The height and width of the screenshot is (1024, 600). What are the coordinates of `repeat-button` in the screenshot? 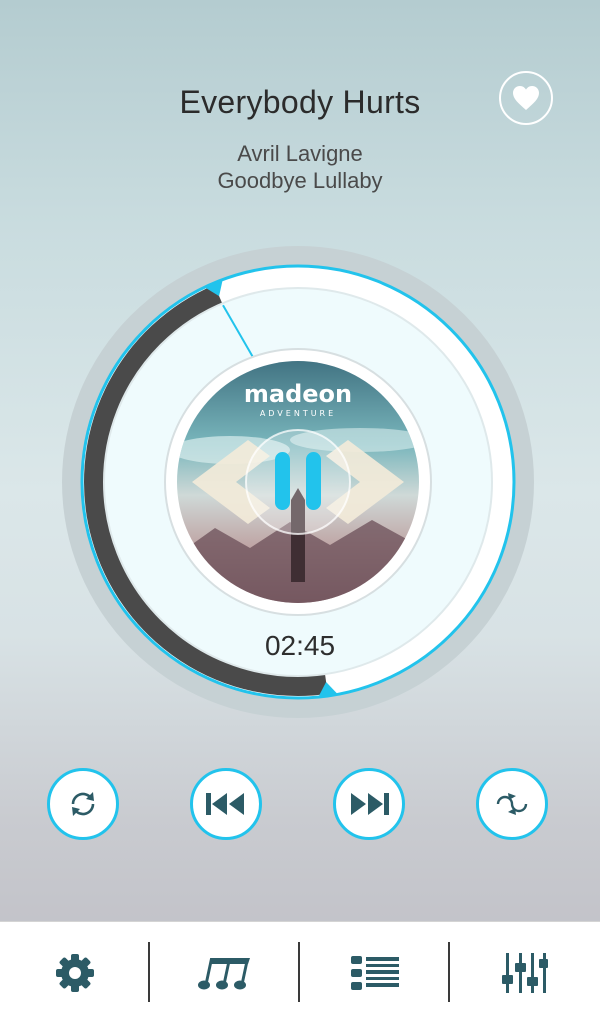 It's located at (83, 804).